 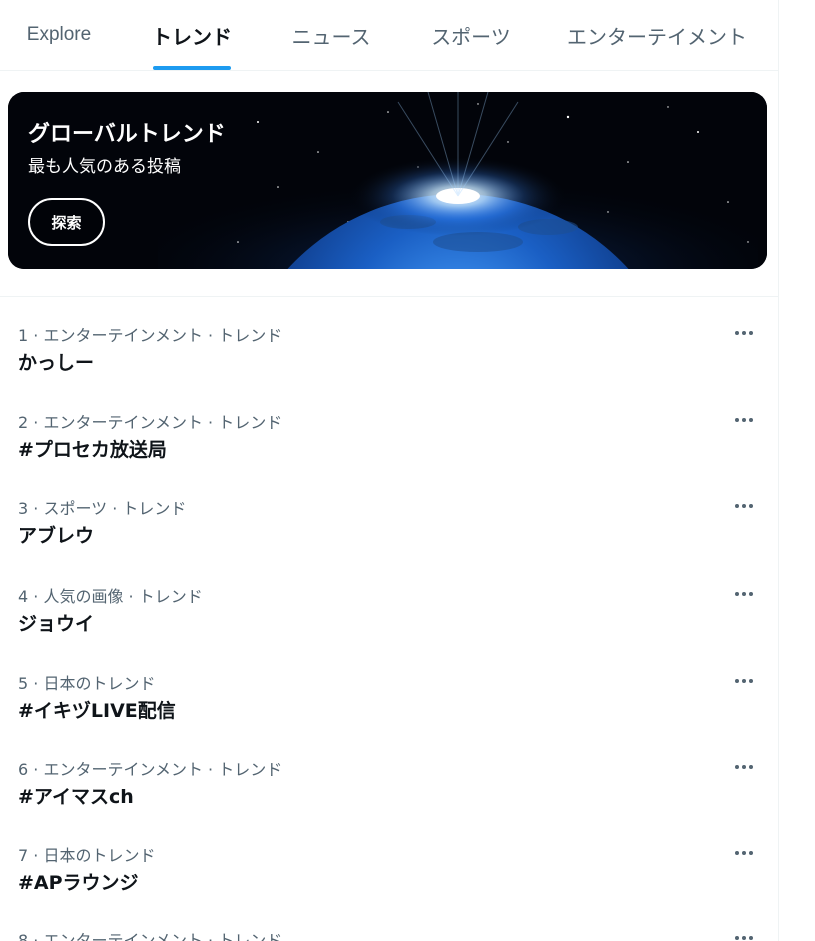 I want to click on trend-meta: 4 · 人気の画像 · トレンド, so click(x=110, y=596).